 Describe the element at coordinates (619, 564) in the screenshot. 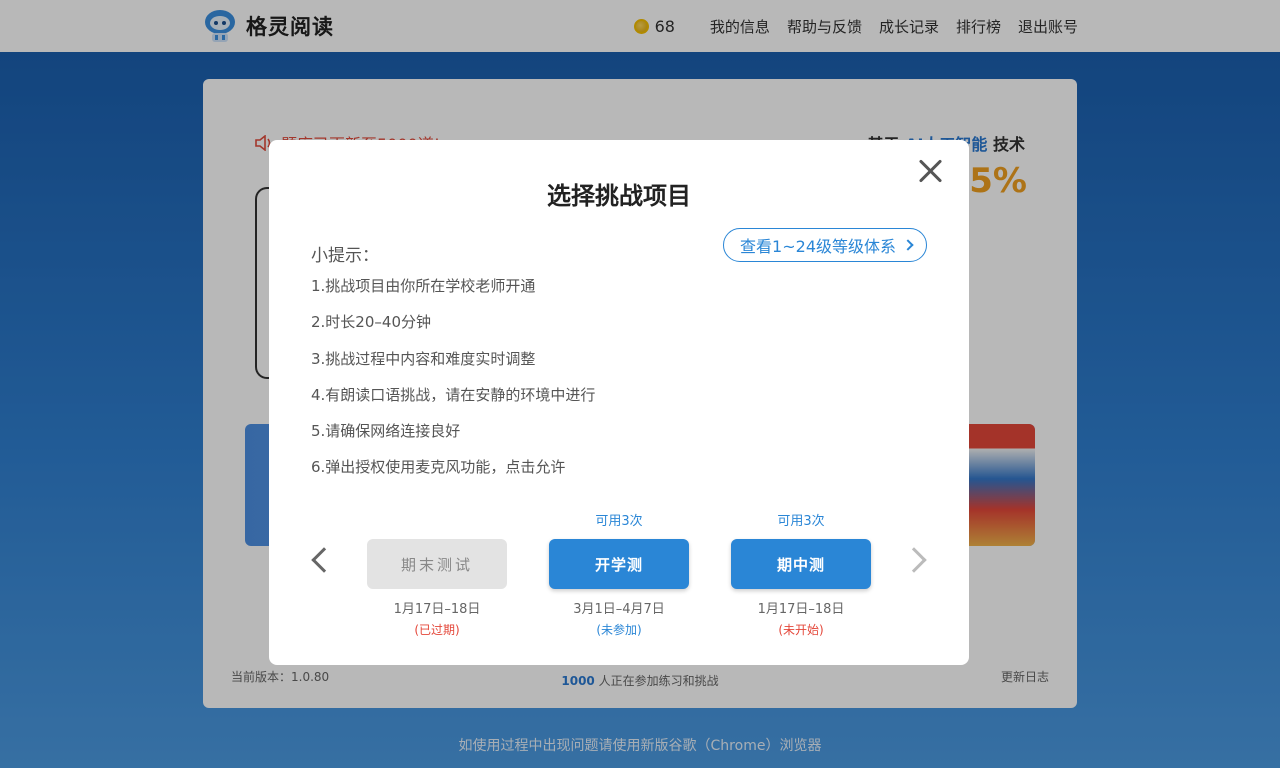

I see `opening-test-button: 开学测` at that location.